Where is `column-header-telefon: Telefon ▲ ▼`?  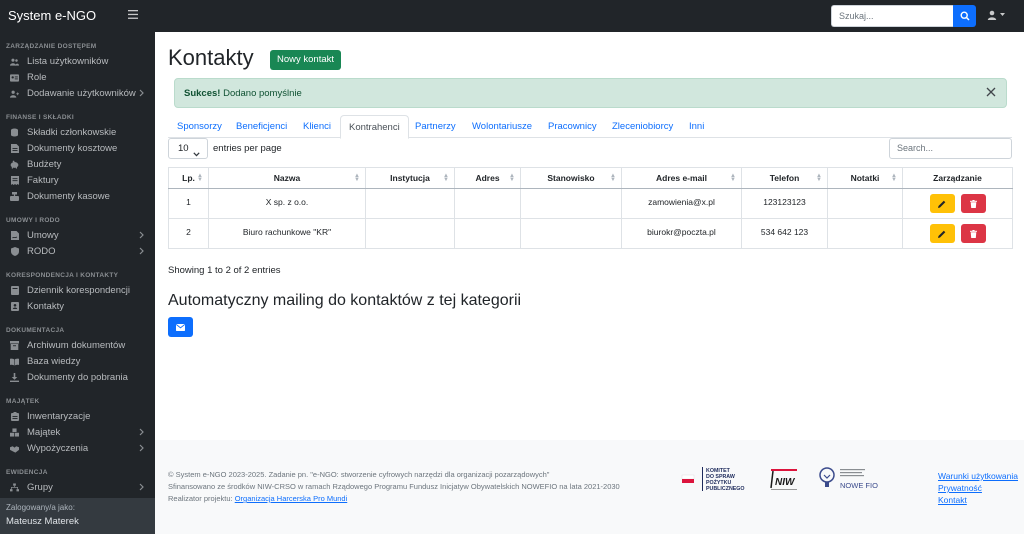
column-header-telefon: Telefon ▲ ▼ is located at coordinates (784, 178).